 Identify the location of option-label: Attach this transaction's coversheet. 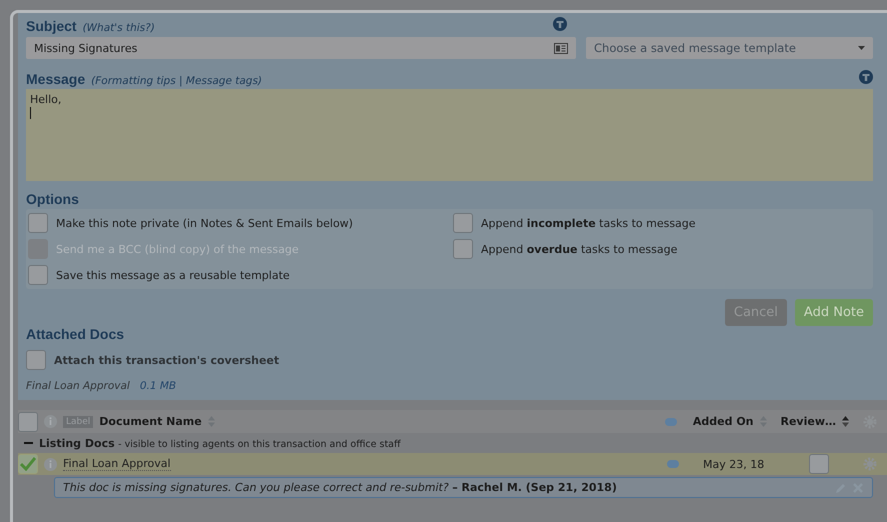
(167, 360).